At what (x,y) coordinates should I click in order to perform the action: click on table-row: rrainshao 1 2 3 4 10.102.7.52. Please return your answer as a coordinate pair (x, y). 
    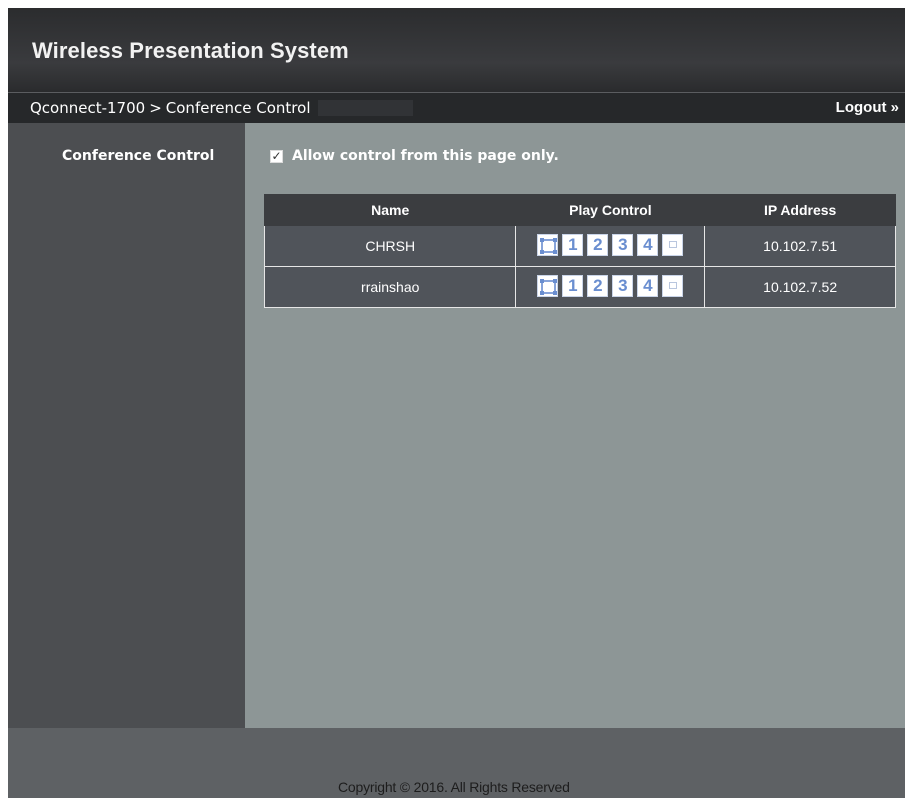
    Looking at the image, I should click on (579, 287).